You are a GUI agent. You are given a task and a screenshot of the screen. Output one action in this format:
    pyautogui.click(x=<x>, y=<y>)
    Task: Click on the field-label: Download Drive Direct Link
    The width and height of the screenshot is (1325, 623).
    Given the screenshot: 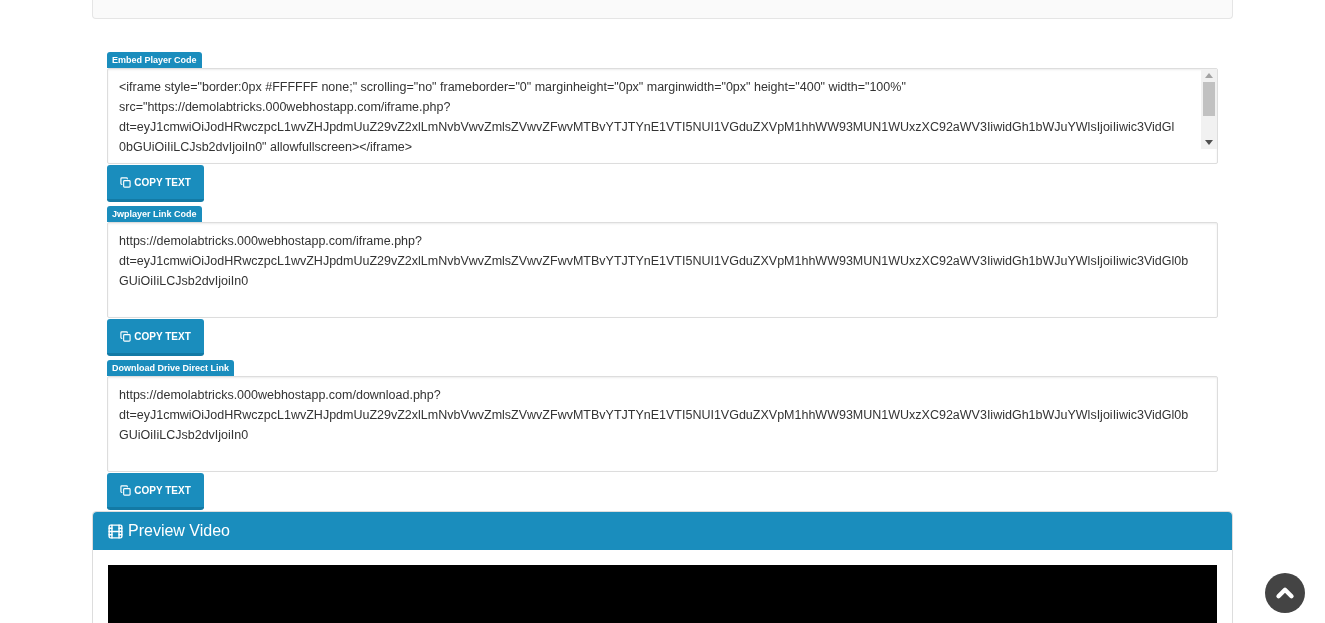 What is the action you would take?
    pyautogui.click(x=171, y=368)
    